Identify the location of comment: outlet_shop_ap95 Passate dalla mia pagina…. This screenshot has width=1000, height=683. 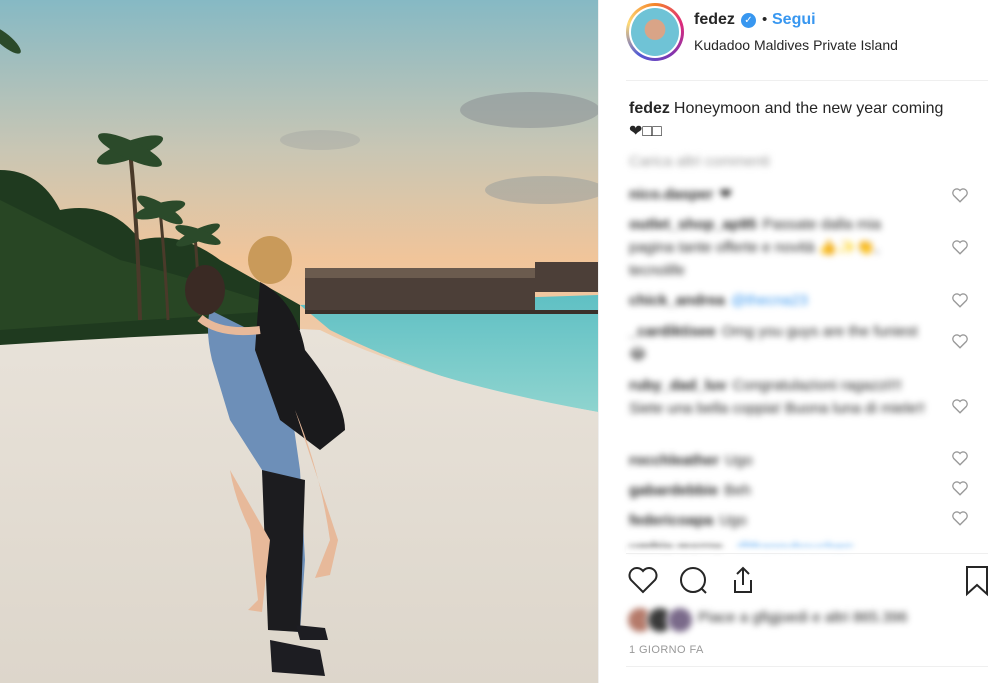
(779, 247).